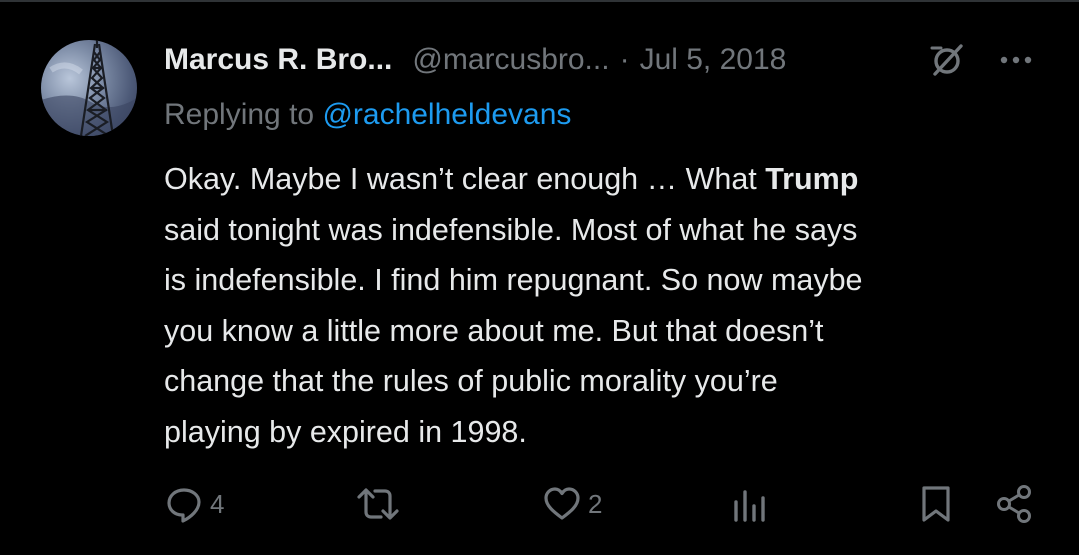  Describe the element at coordinates (812, 179) in the screenshot. I see `text-bold-segment: Trump` at that location.